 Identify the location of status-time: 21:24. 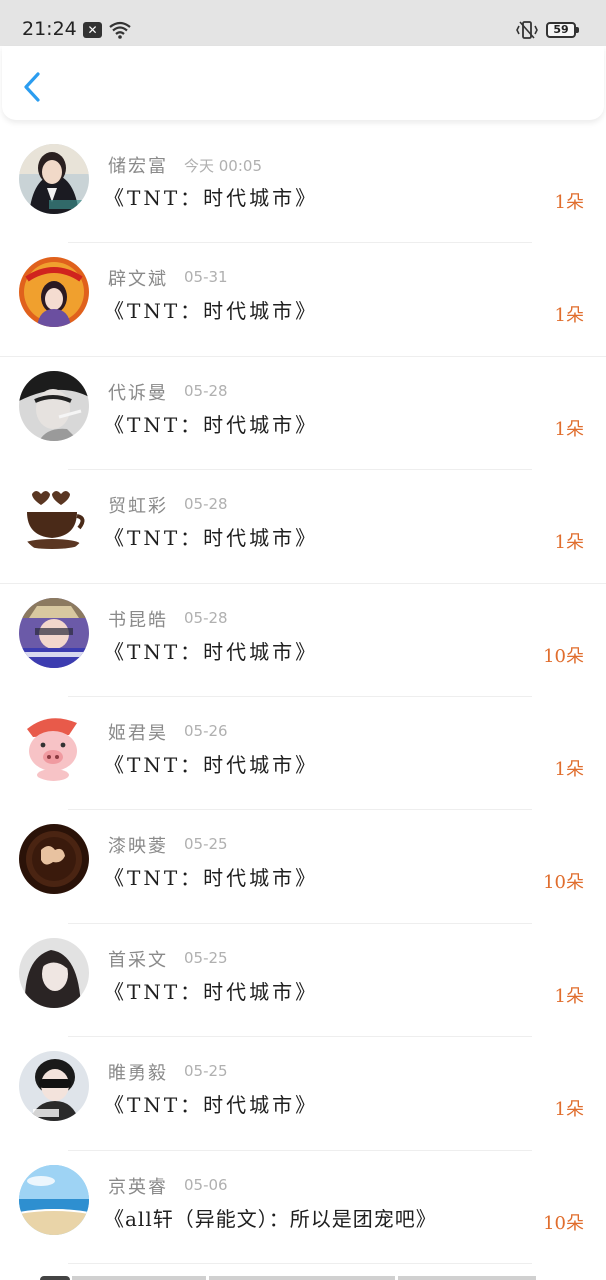
(49, 29).